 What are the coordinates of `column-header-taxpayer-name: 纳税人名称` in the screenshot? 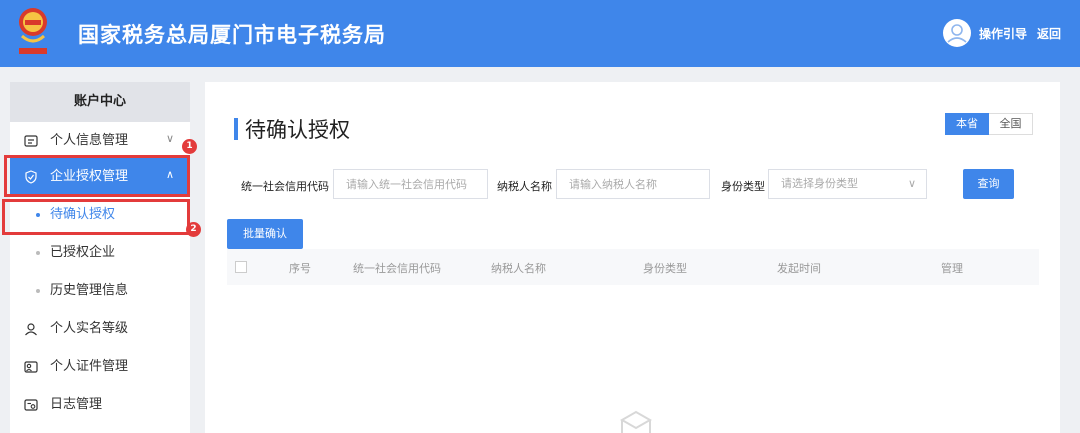 It's located at (518, 268).